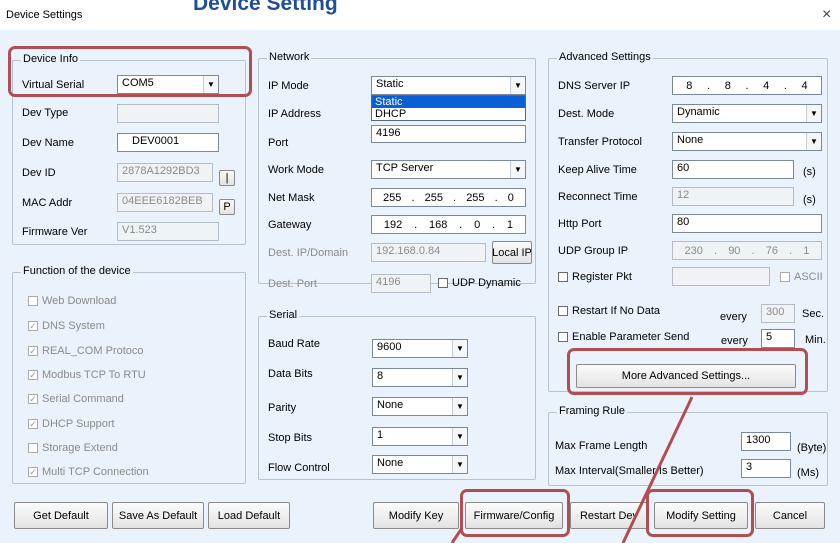  What do you see at coordinates (572, 469) in the screenshot?
I see `annotation-arrows` at bounding box center [572, 469].